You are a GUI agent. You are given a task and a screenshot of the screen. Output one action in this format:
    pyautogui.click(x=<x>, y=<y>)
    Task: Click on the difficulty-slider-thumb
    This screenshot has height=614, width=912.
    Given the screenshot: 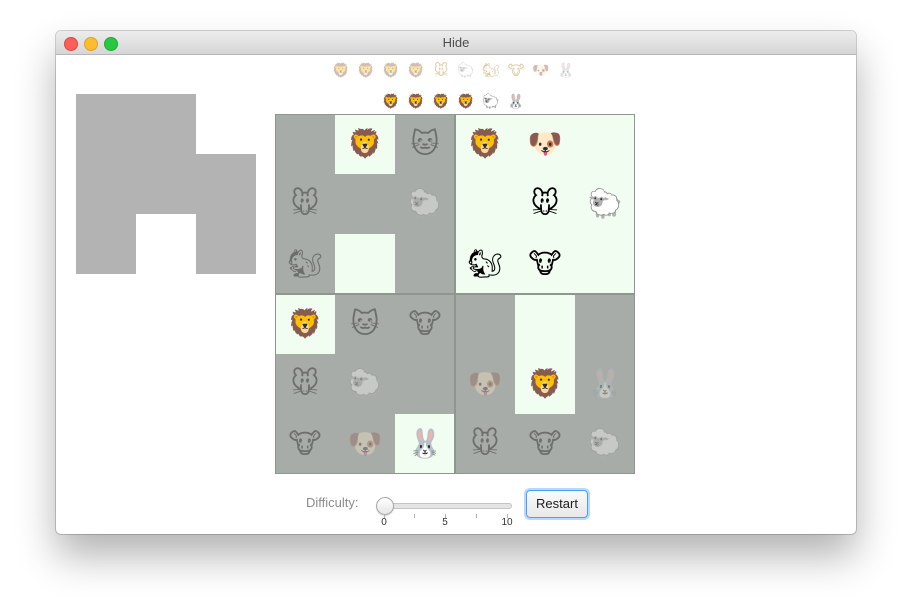 What is the action you would take?
    pyautogui.click(x=385, y=506)
    